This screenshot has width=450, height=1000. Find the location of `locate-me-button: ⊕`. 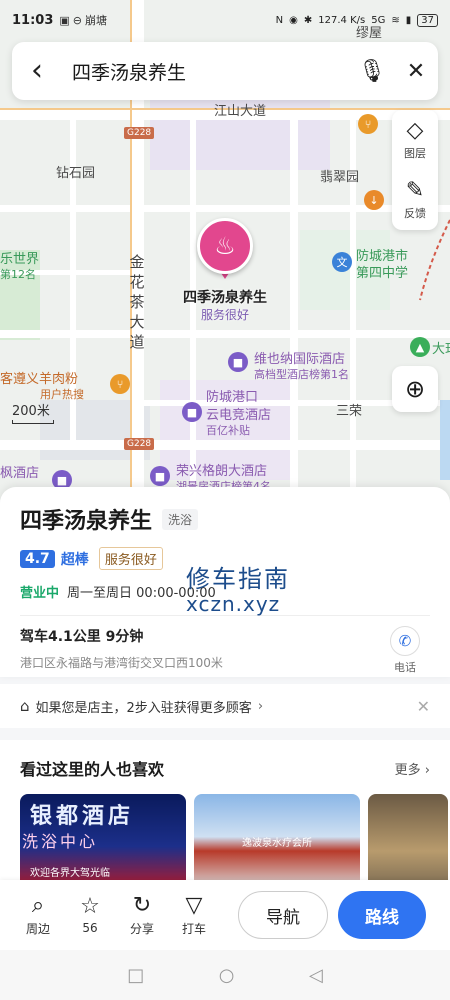

locate-me-button: ⊕ is located at coordinates (415, 389).